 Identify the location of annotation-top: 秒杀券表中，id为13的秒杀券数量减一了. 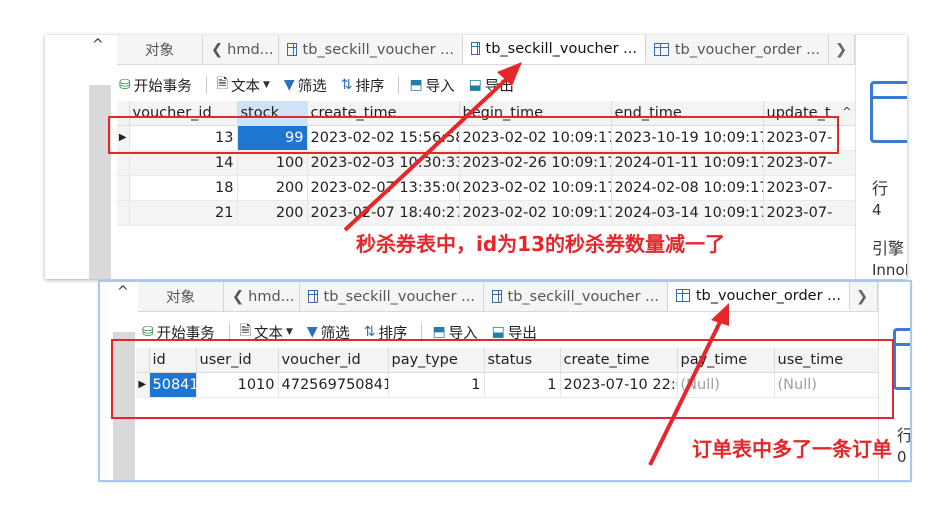
(541, 244).